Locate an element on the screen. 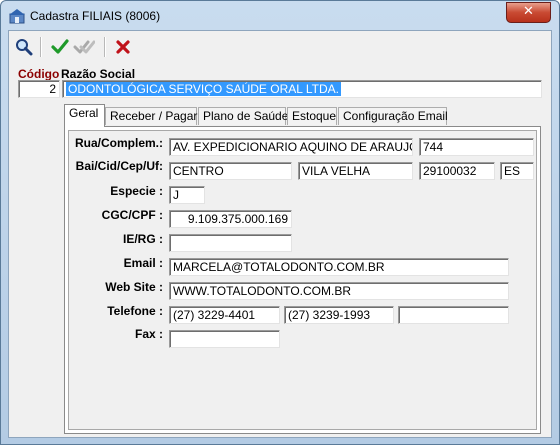  email-label: Email : is located at coordinates (143, 263).